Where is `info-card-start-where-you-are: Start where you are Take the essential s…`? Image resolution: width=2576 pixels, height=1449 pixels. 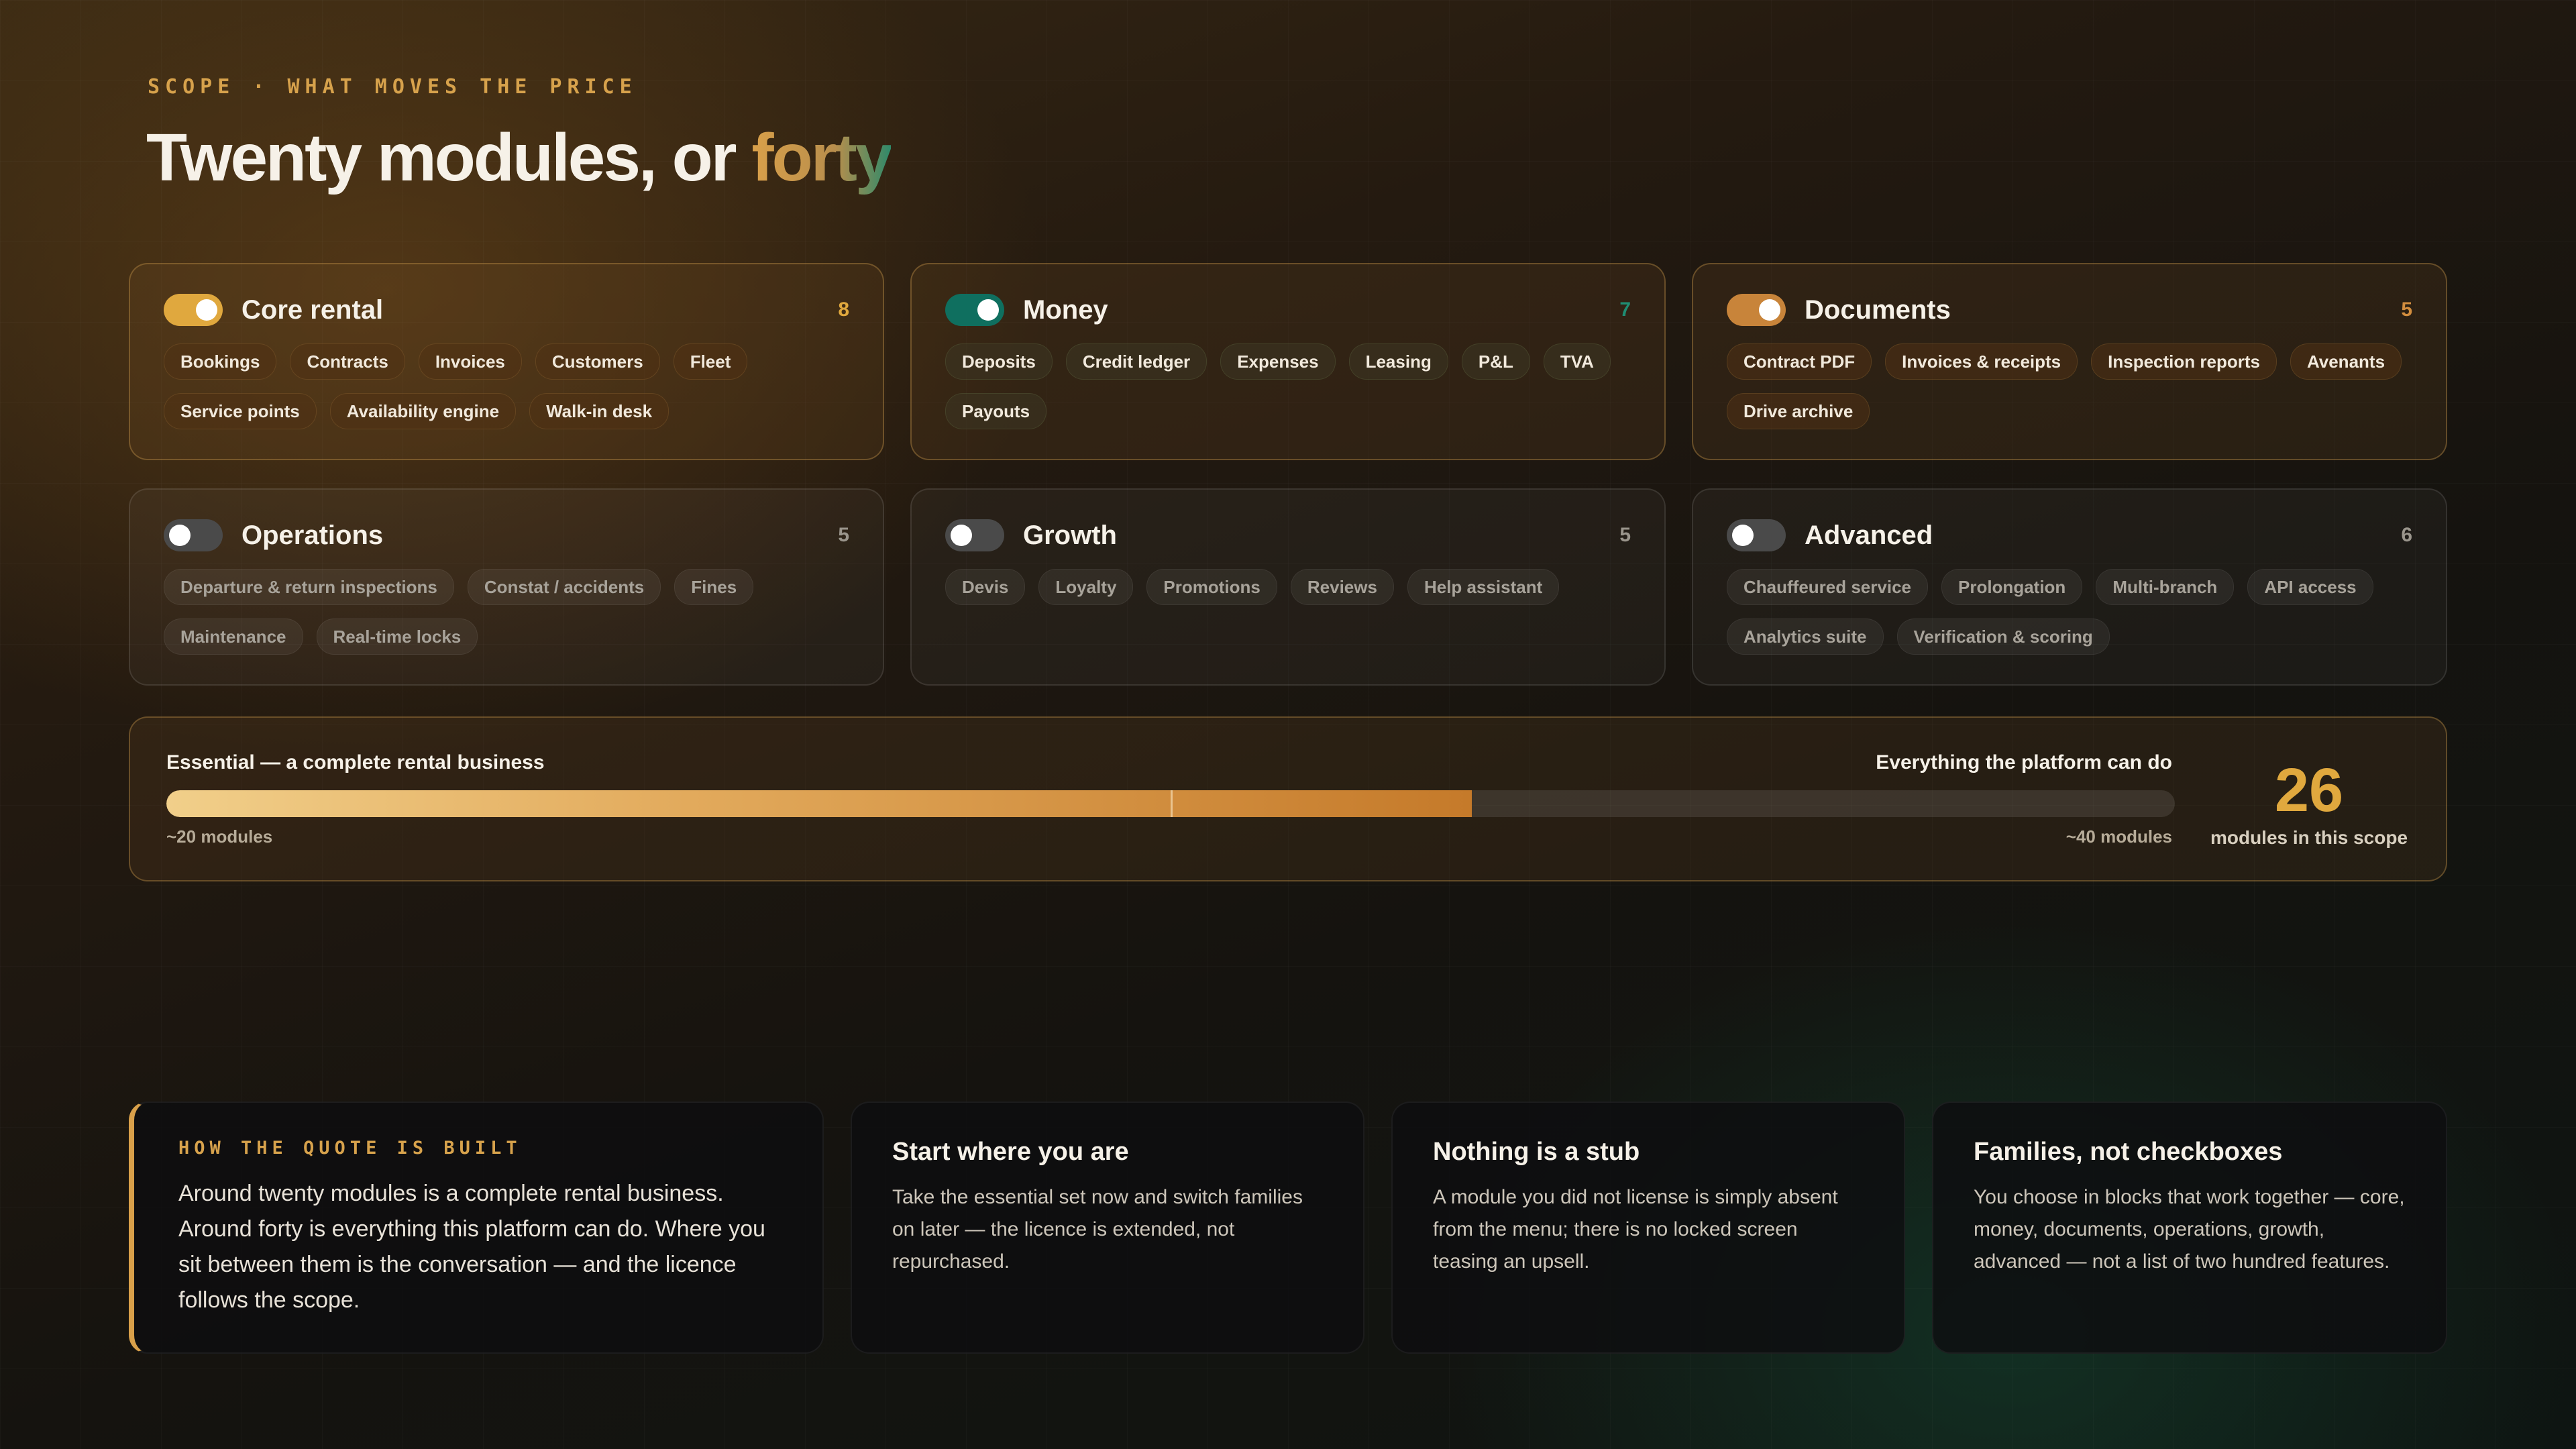
info-card-start-where-you-are: Start where you are Take the essential s… is located at coordinates (1107, 1228).